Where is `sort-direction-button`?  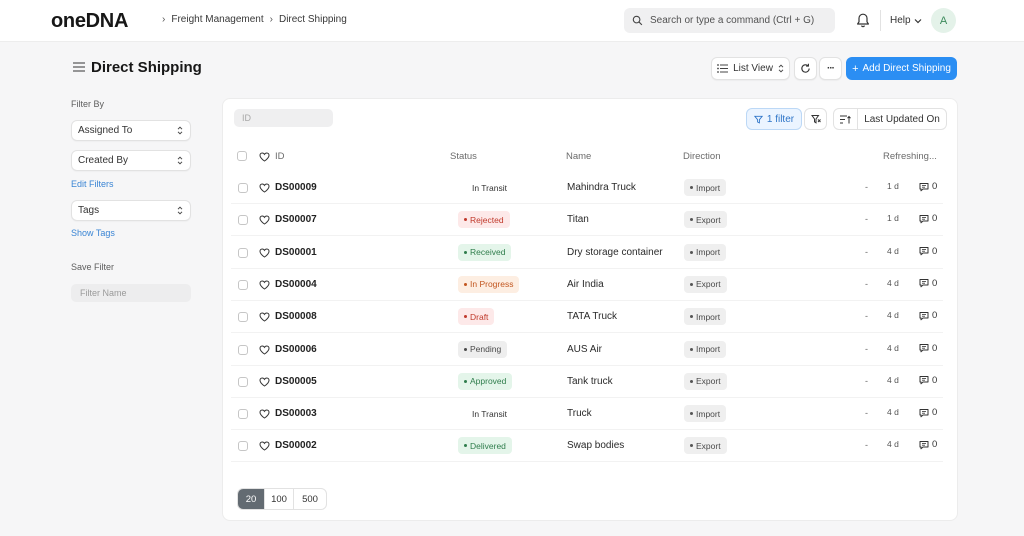 sort-direction-button is located at coordinates (846, 119).